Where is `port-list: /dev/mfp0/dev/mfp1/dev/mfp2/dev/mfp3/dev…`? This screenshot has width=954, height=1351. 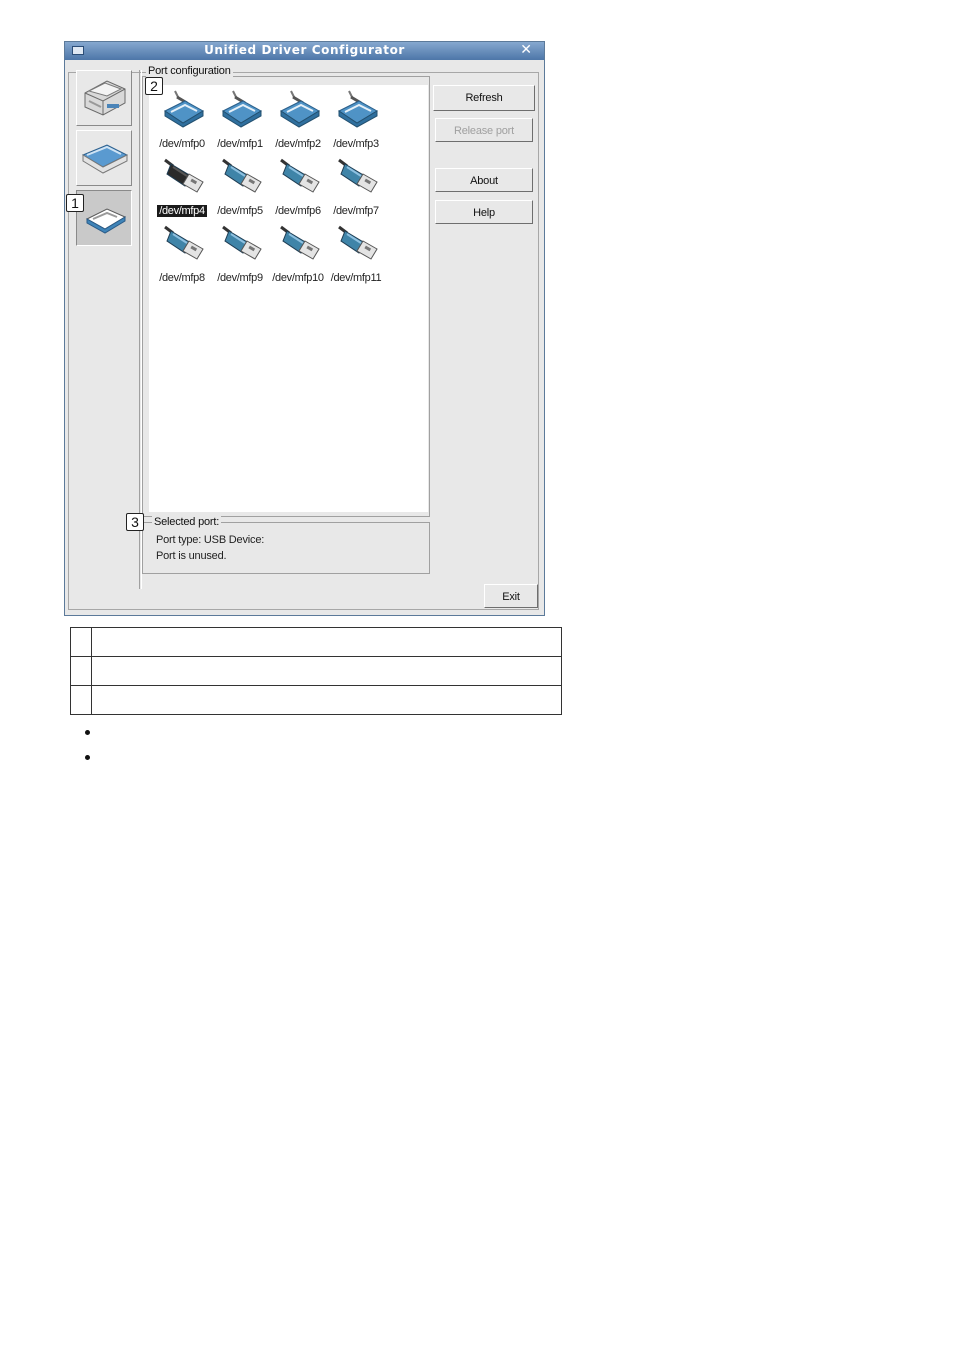 port-list: /dev/mfp0/dev/mfp1/dev/mfp2/dev/mfp3/dev… is located at coordinates (288, 298).